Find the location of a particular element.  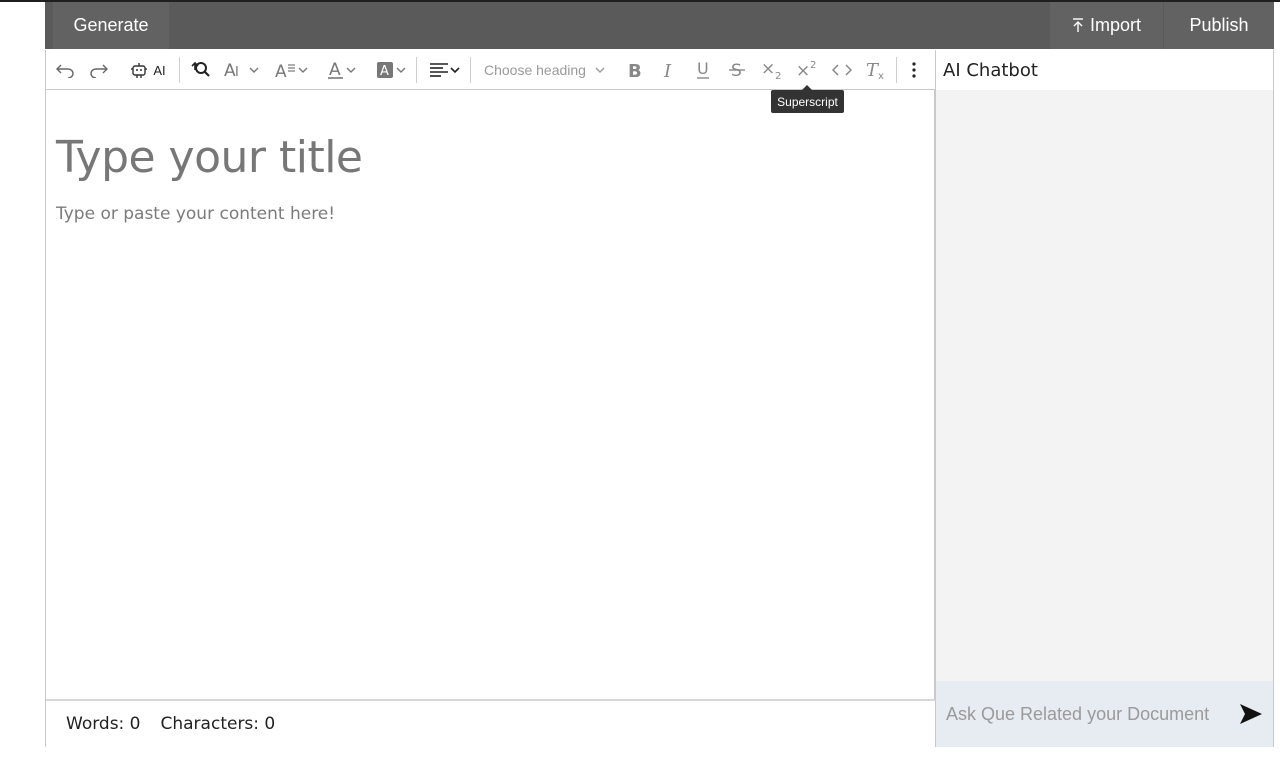

import-button-label: Import is located at coordinates (1115, 25).